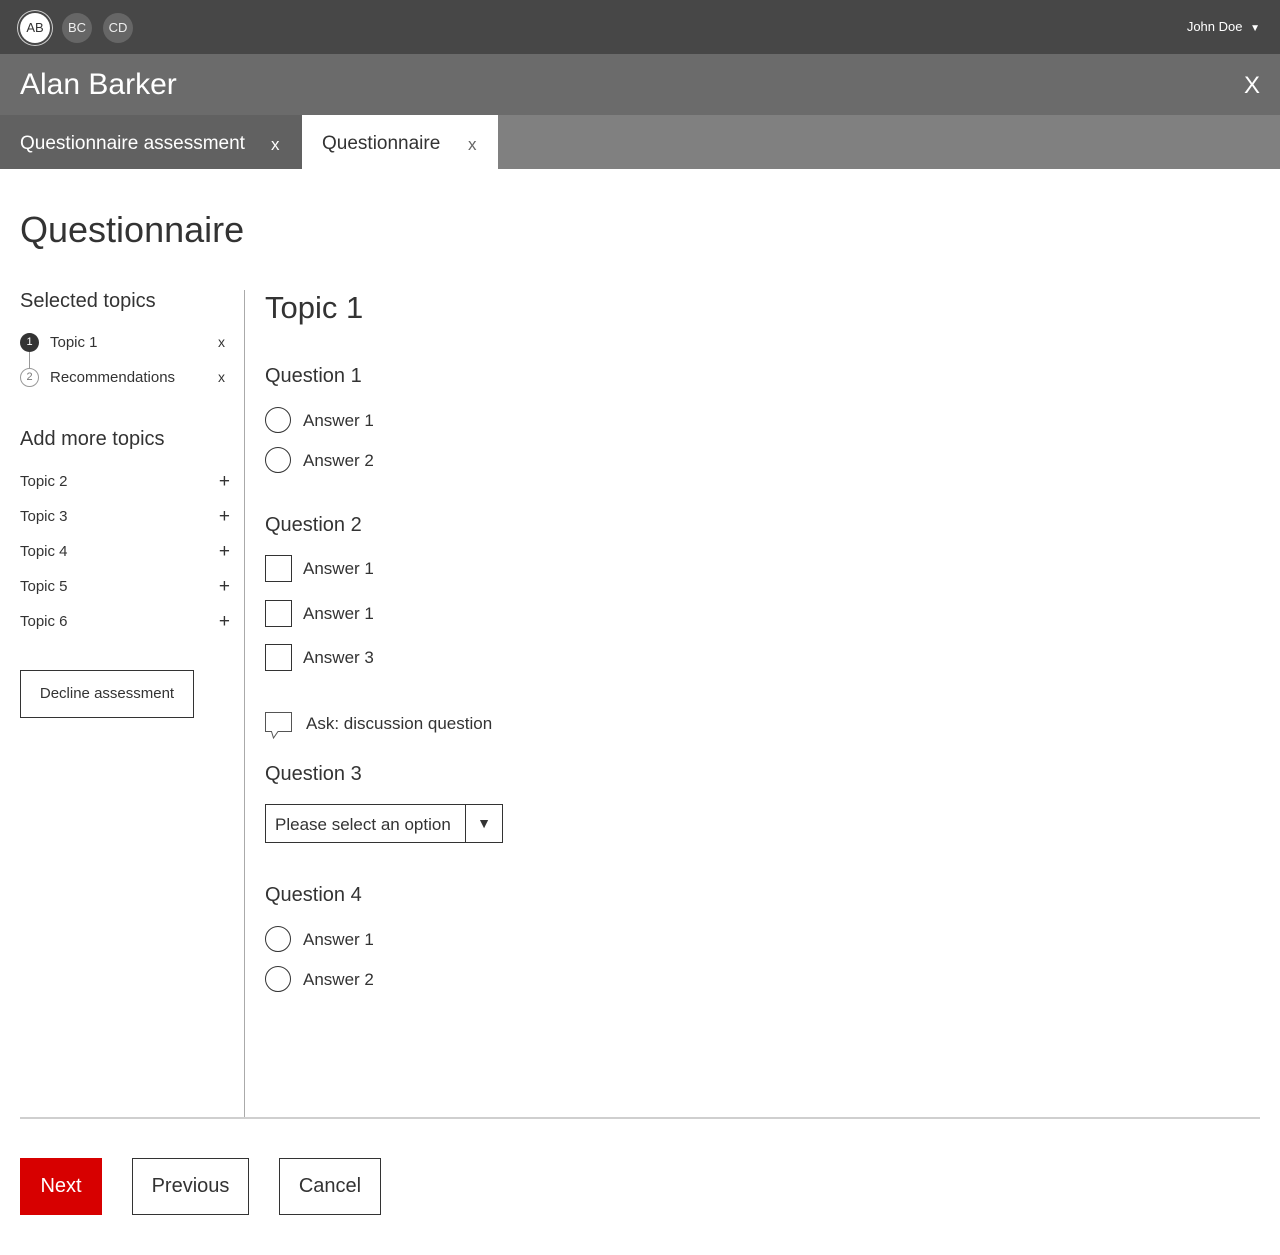  What do you see at coordinates (314, 307) in the screenshot?
I see `topic-title: Topic 1` at bounding box center [314, 307].